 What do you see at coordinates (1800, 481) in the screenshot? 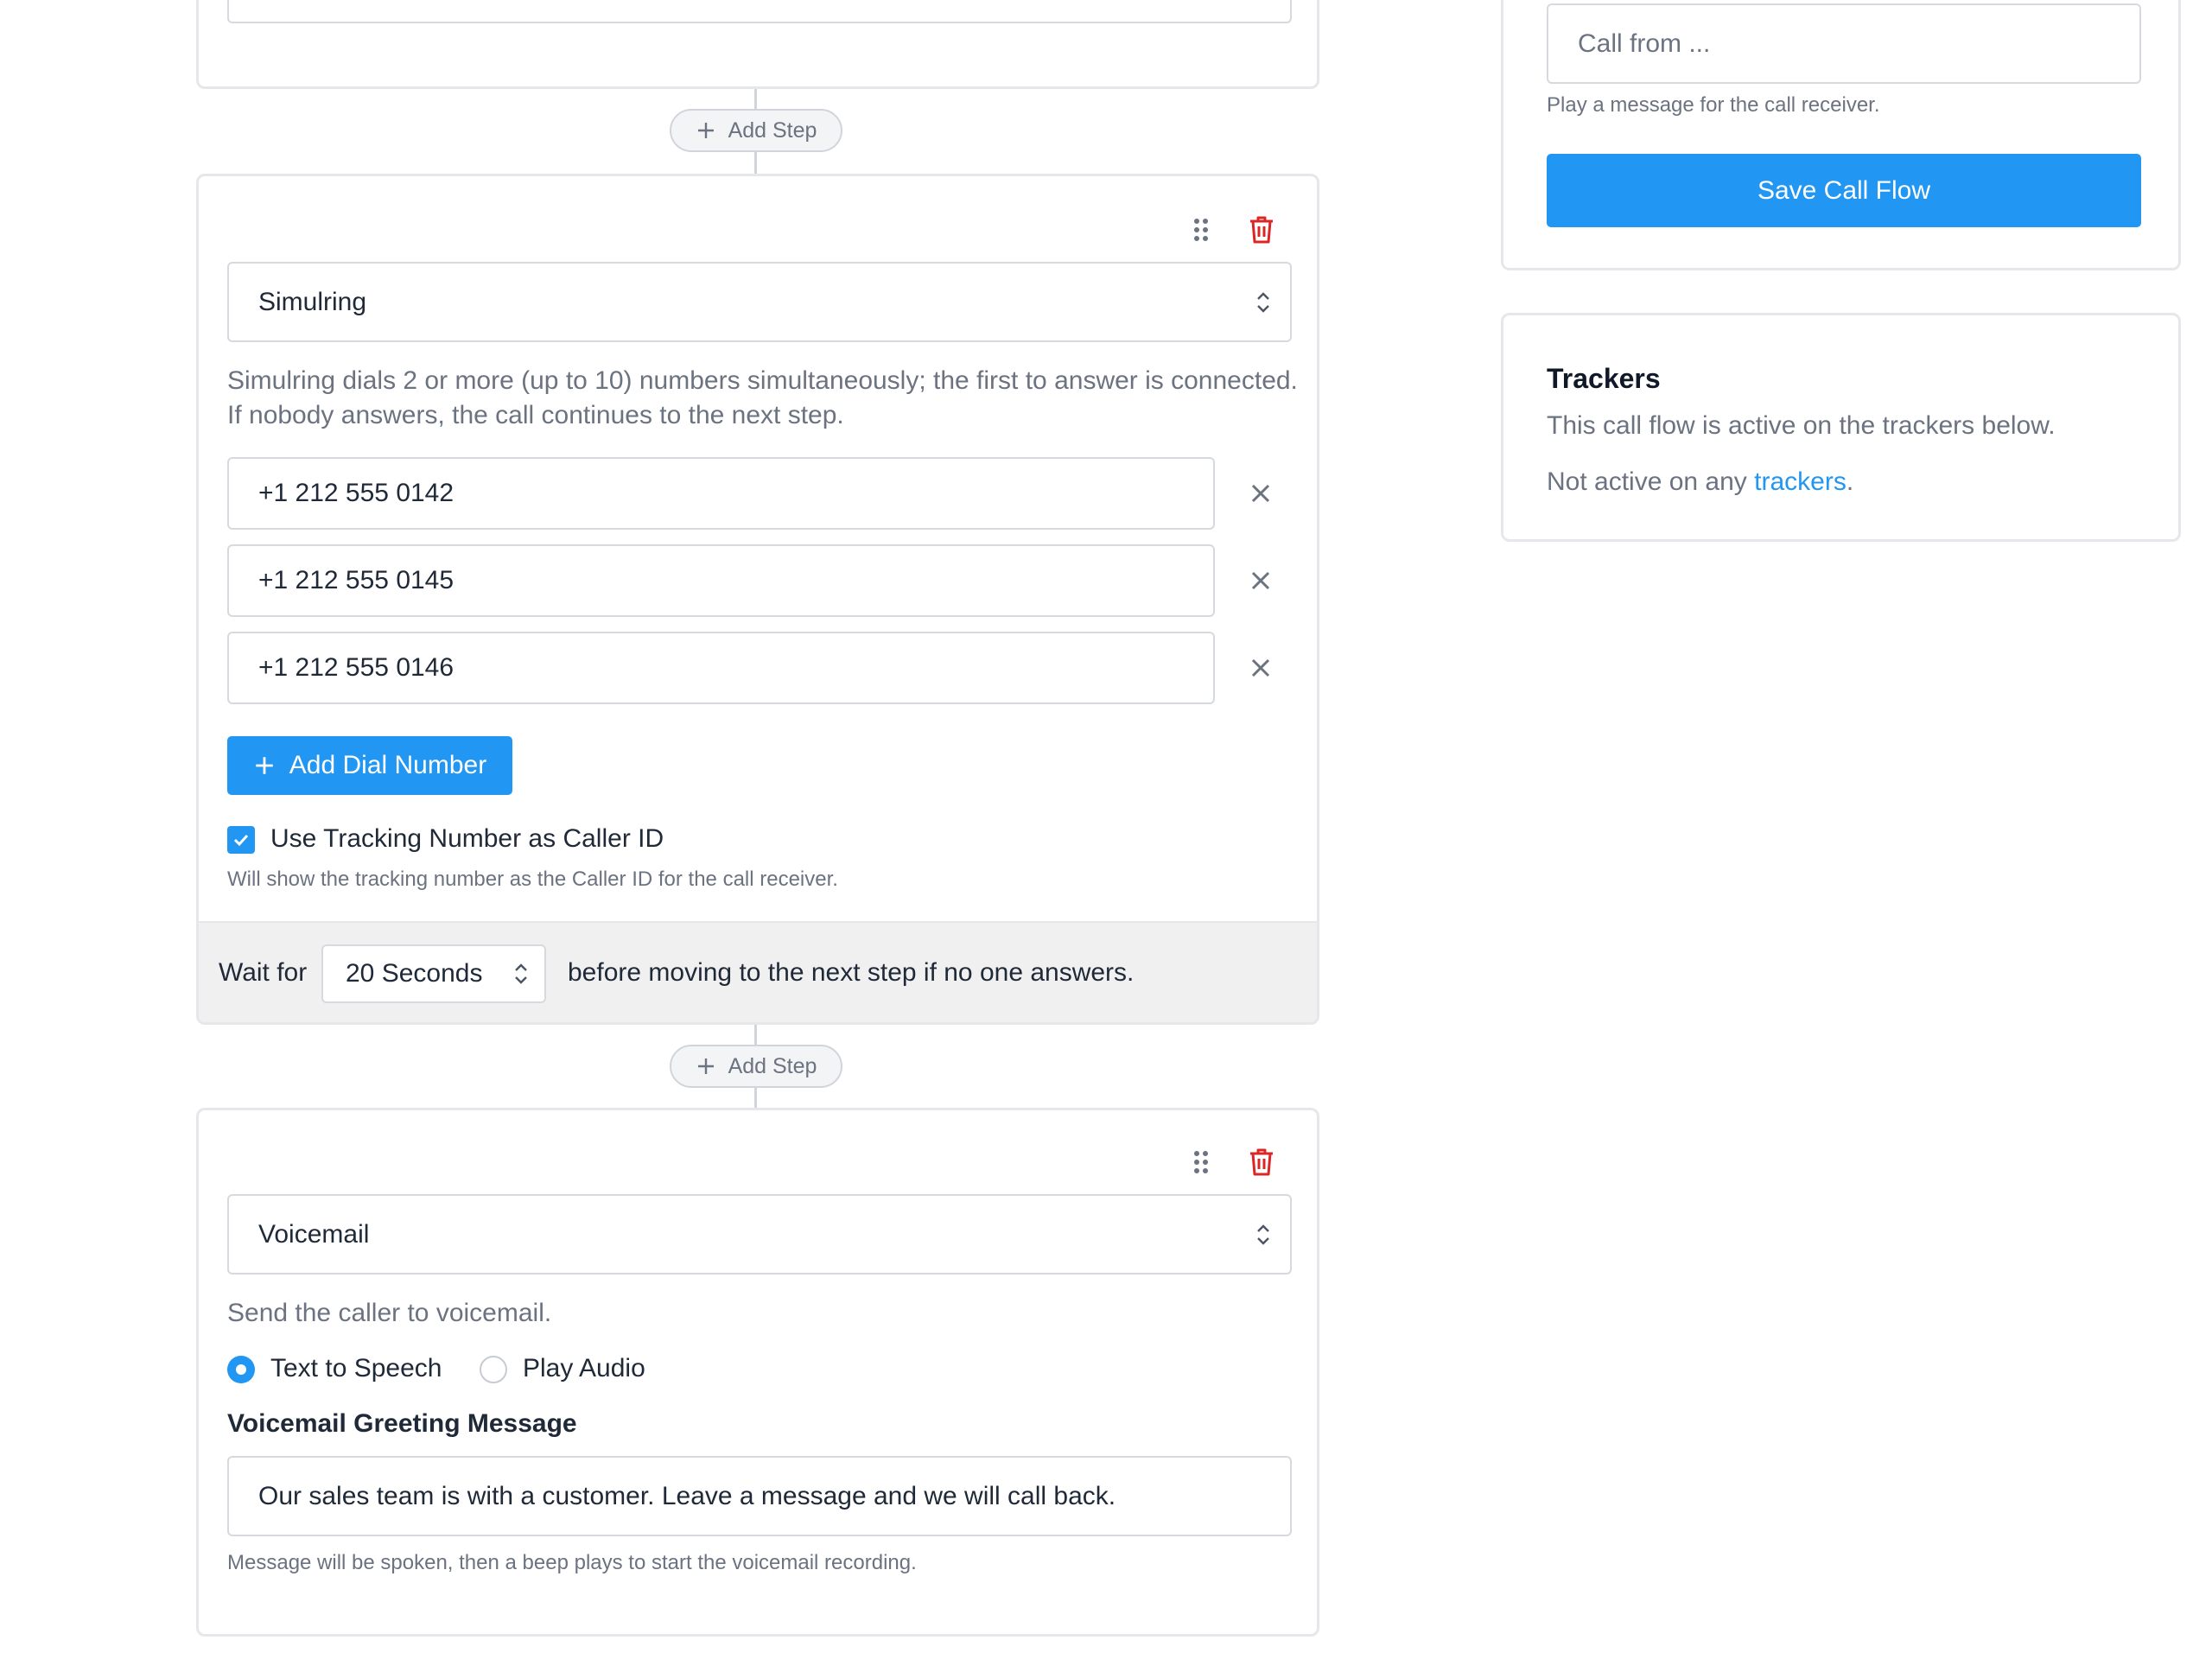
I see `trackers-link: trackers` at bounding box center [1800, 481].